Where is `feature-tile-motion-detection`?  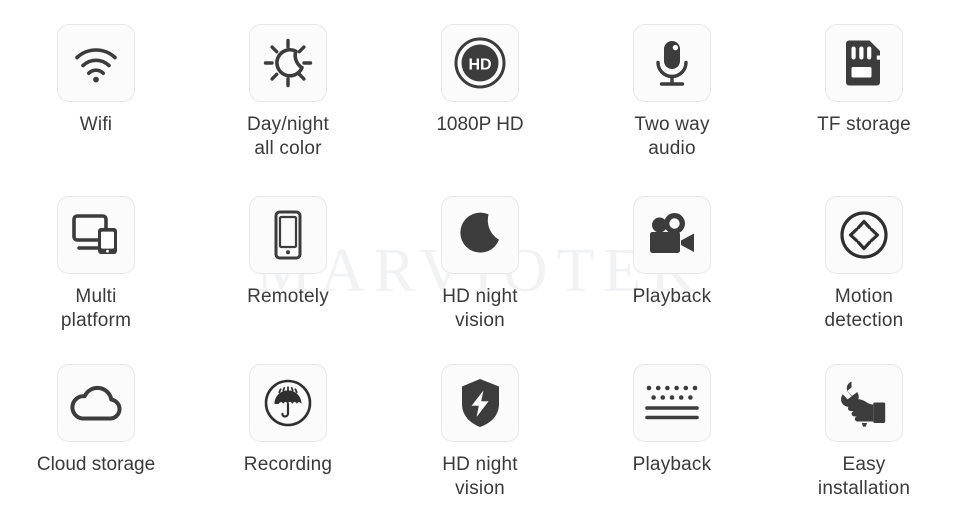 feature-tile-motion-detection is located at coordinates (864, 235).